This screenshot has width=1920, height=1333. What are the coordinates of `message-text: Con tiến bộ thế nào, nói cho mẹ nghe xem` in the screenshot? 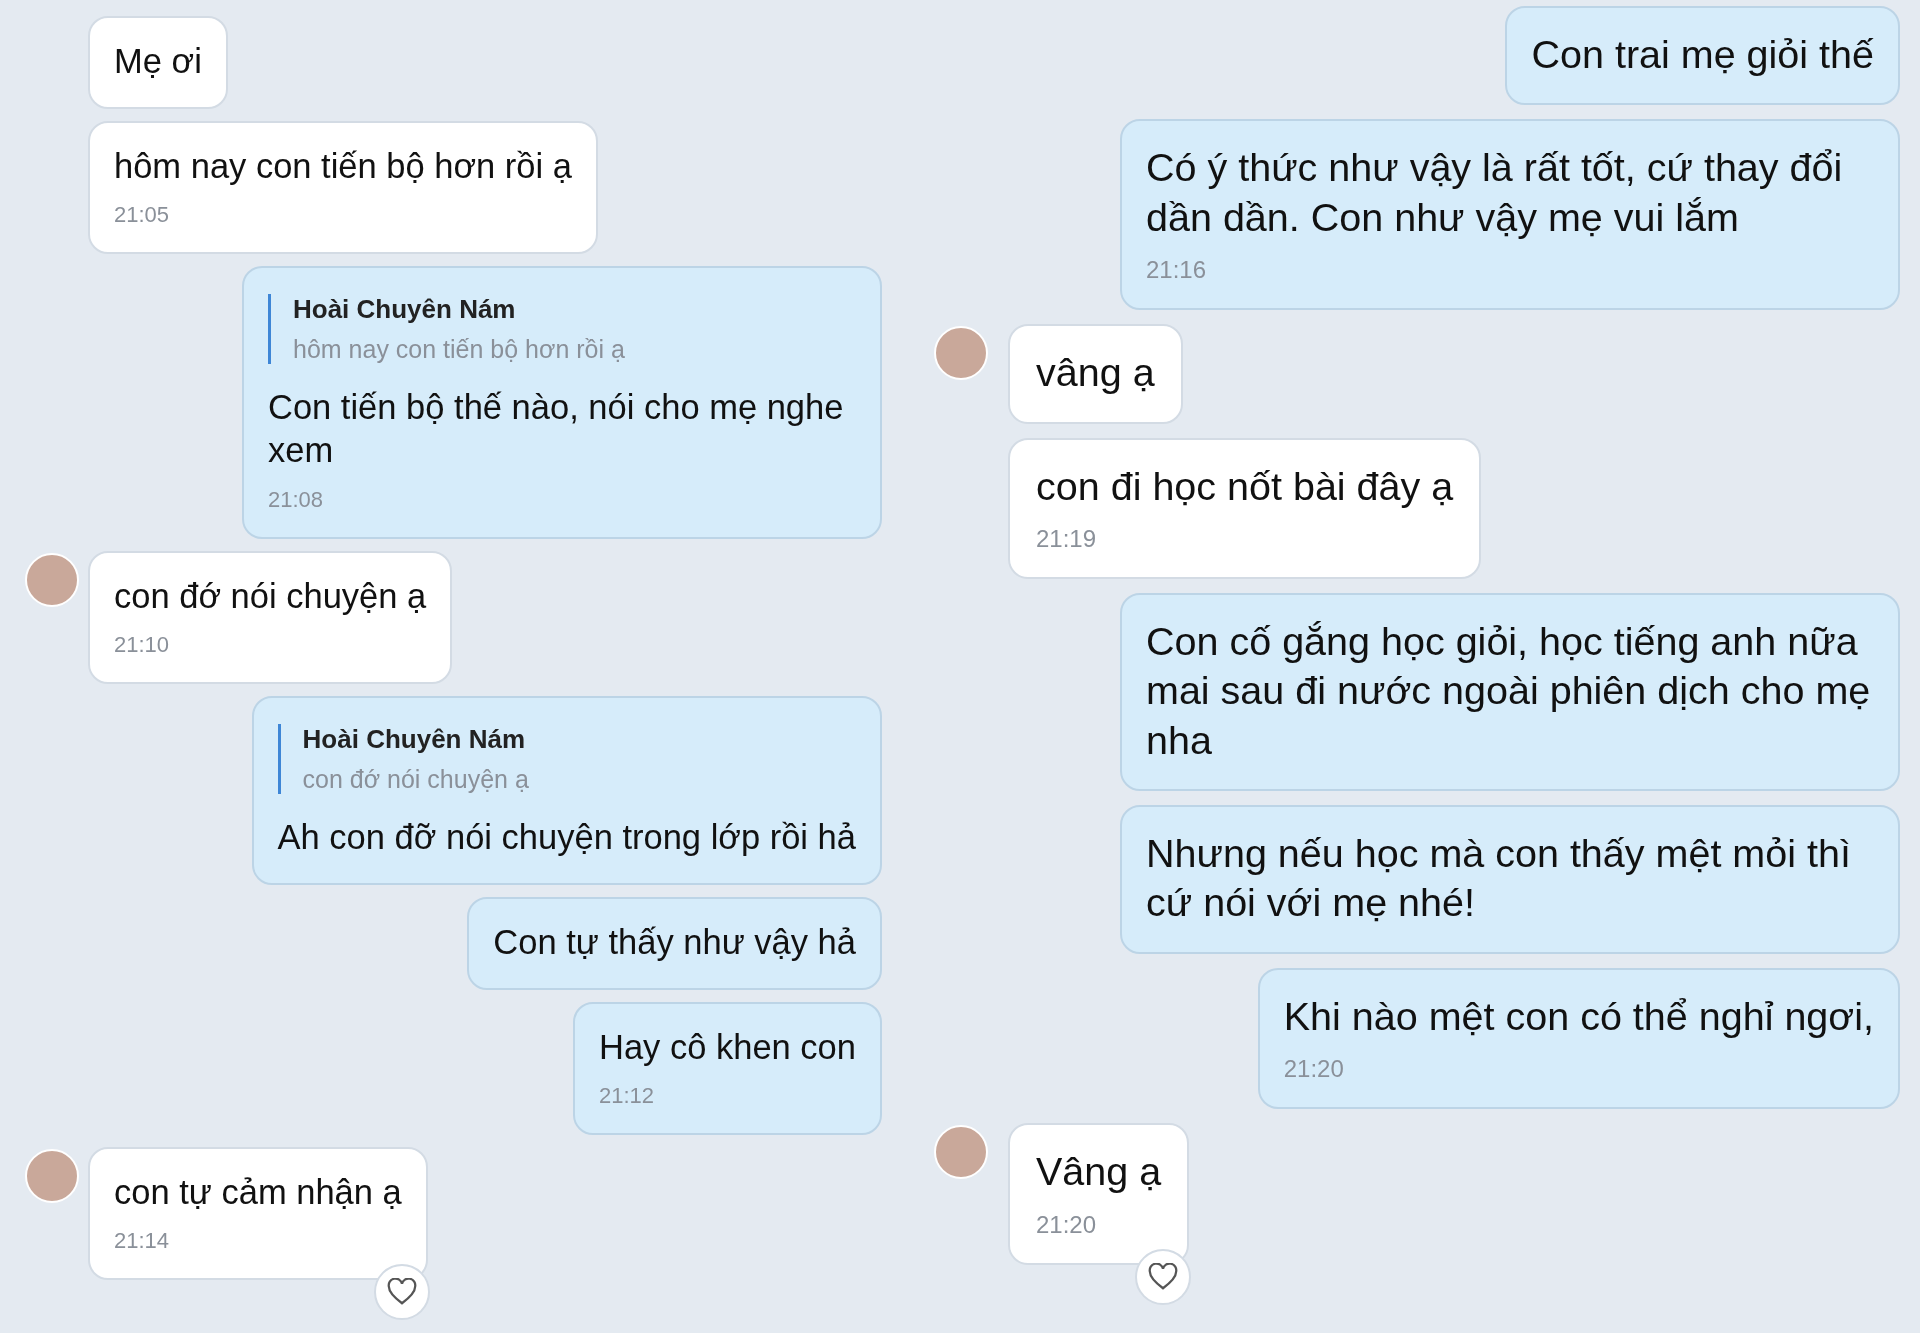 It's located at (556, 429).